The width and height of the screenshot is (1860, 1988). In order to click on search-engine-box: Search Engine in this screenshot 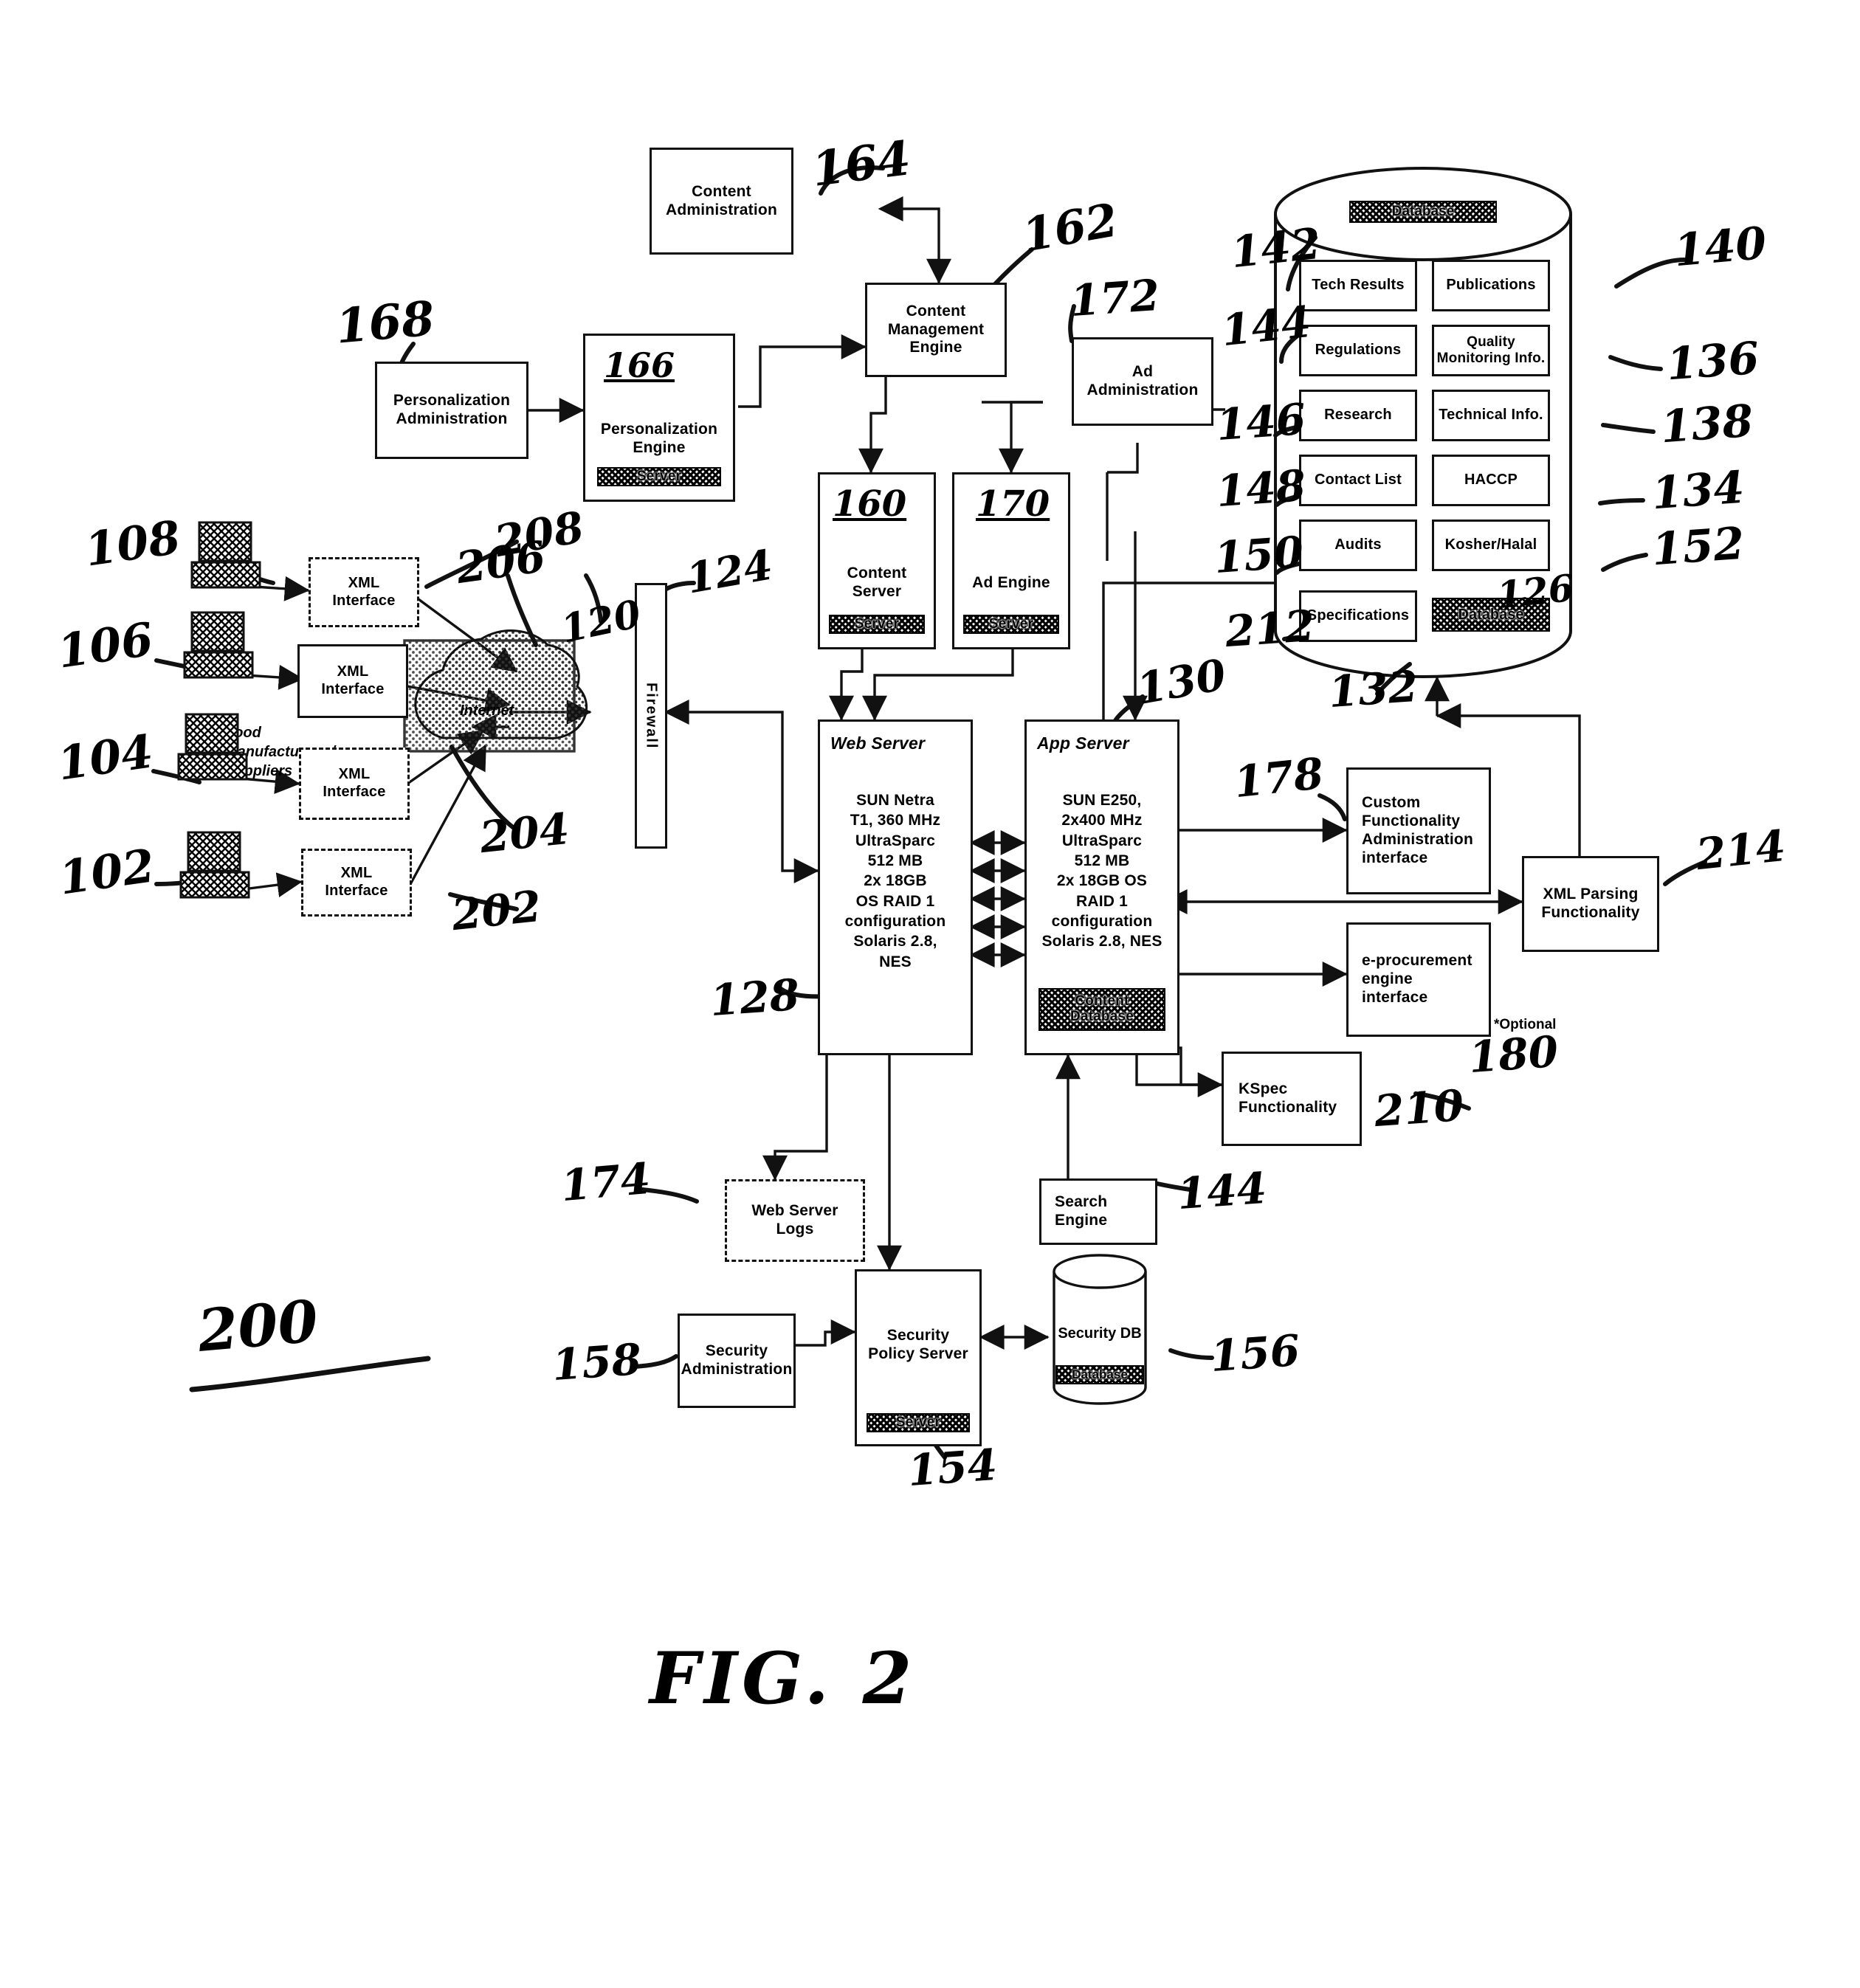, I will do `click(1098, 1211)`.